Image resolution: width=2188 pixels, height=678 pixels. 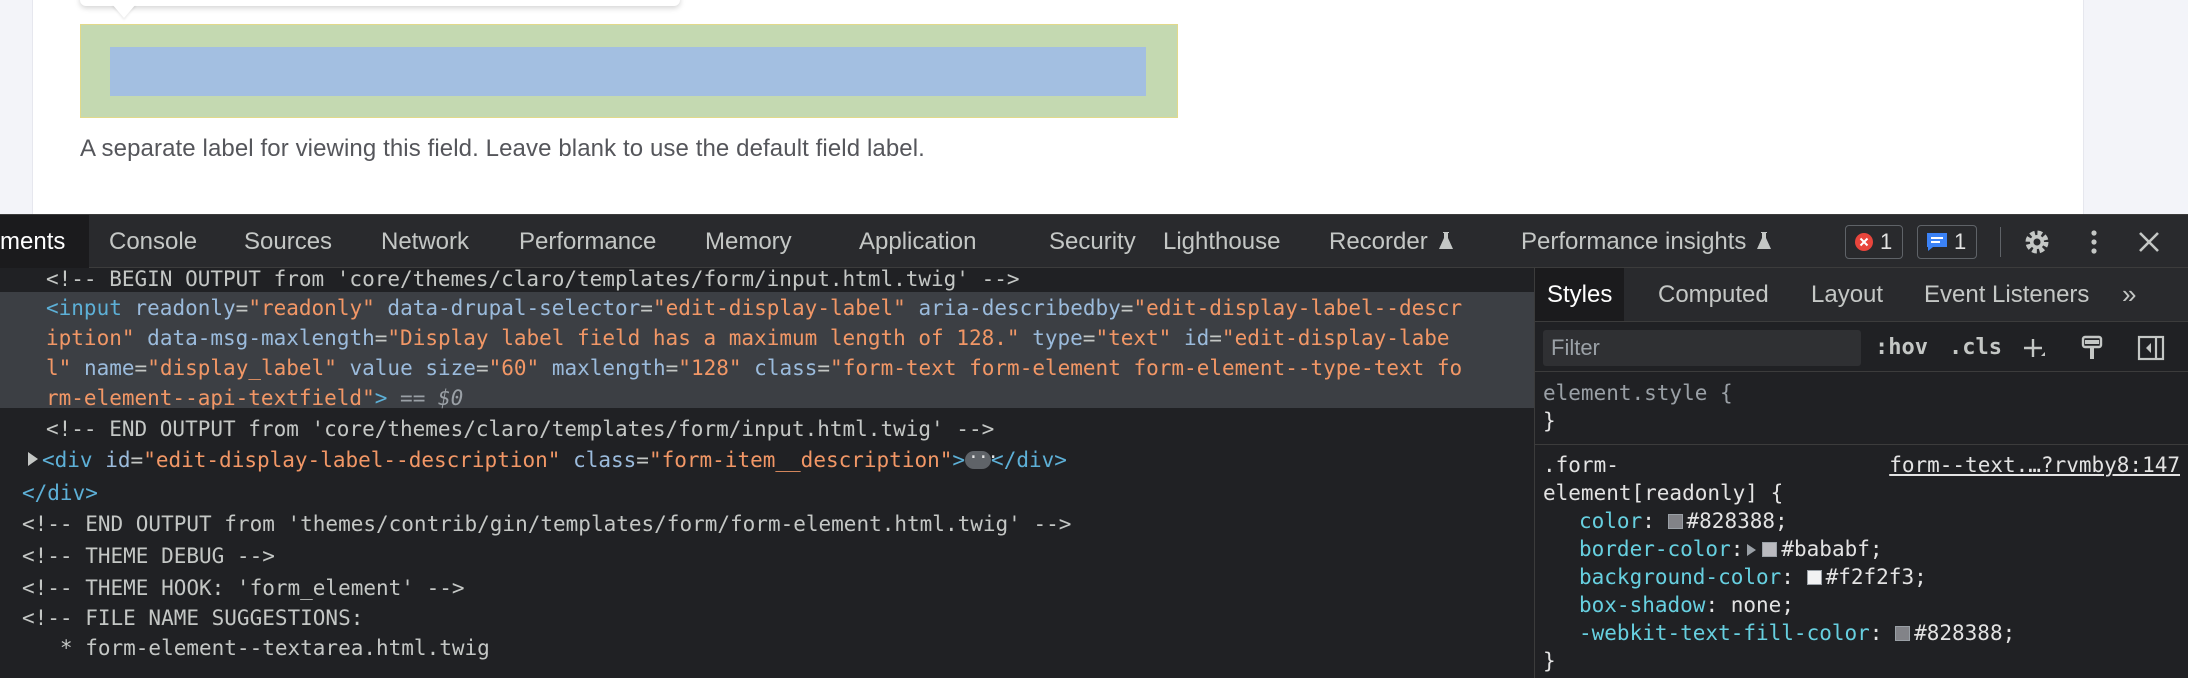 I want to click on tab-console: Console, so click(x=153, y=241).